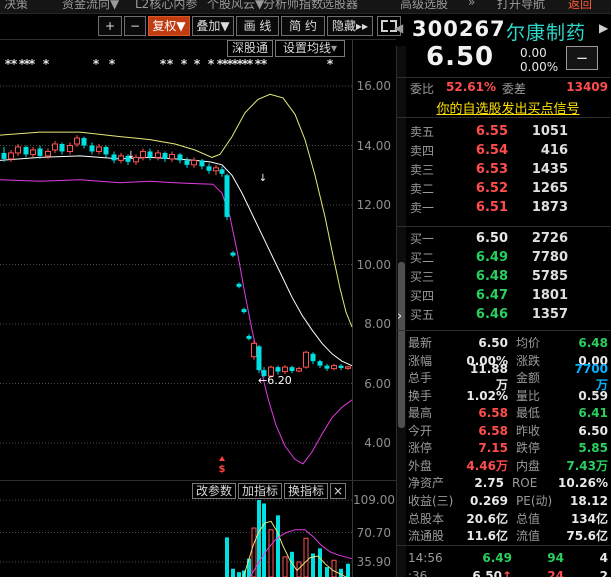  I want to click on stat-value: 6.50, so click(493, 342).